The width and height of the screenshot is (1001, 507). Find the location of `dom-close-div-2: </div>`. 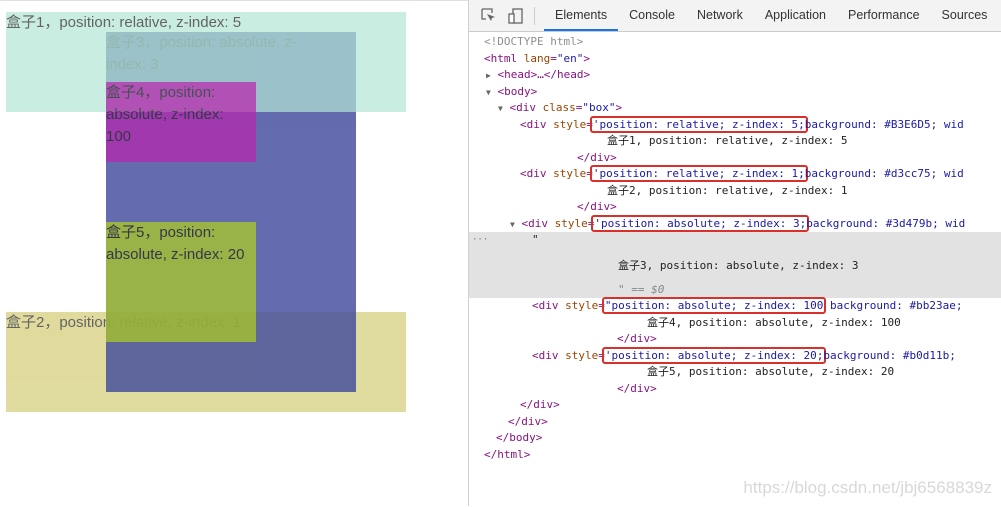

dom-close-div-2: </div> is located at coordinates (735, 207).